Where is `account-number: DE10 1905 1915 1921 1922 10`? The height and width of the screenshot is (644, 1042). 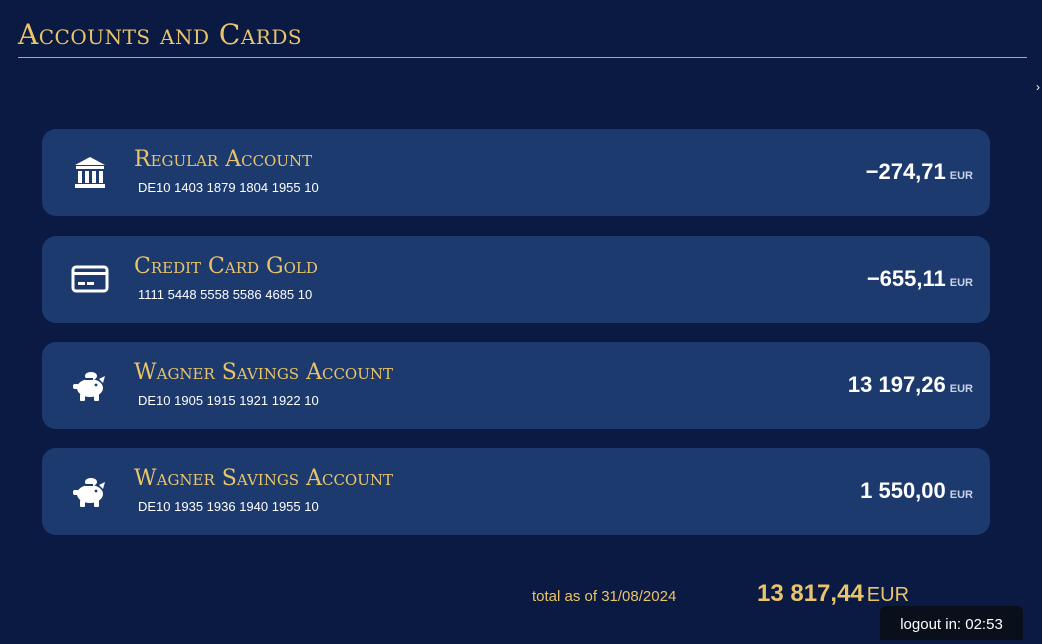 account-number: DE10 1905 1915 1921 1922 10 is located at coordinates (228, 400).